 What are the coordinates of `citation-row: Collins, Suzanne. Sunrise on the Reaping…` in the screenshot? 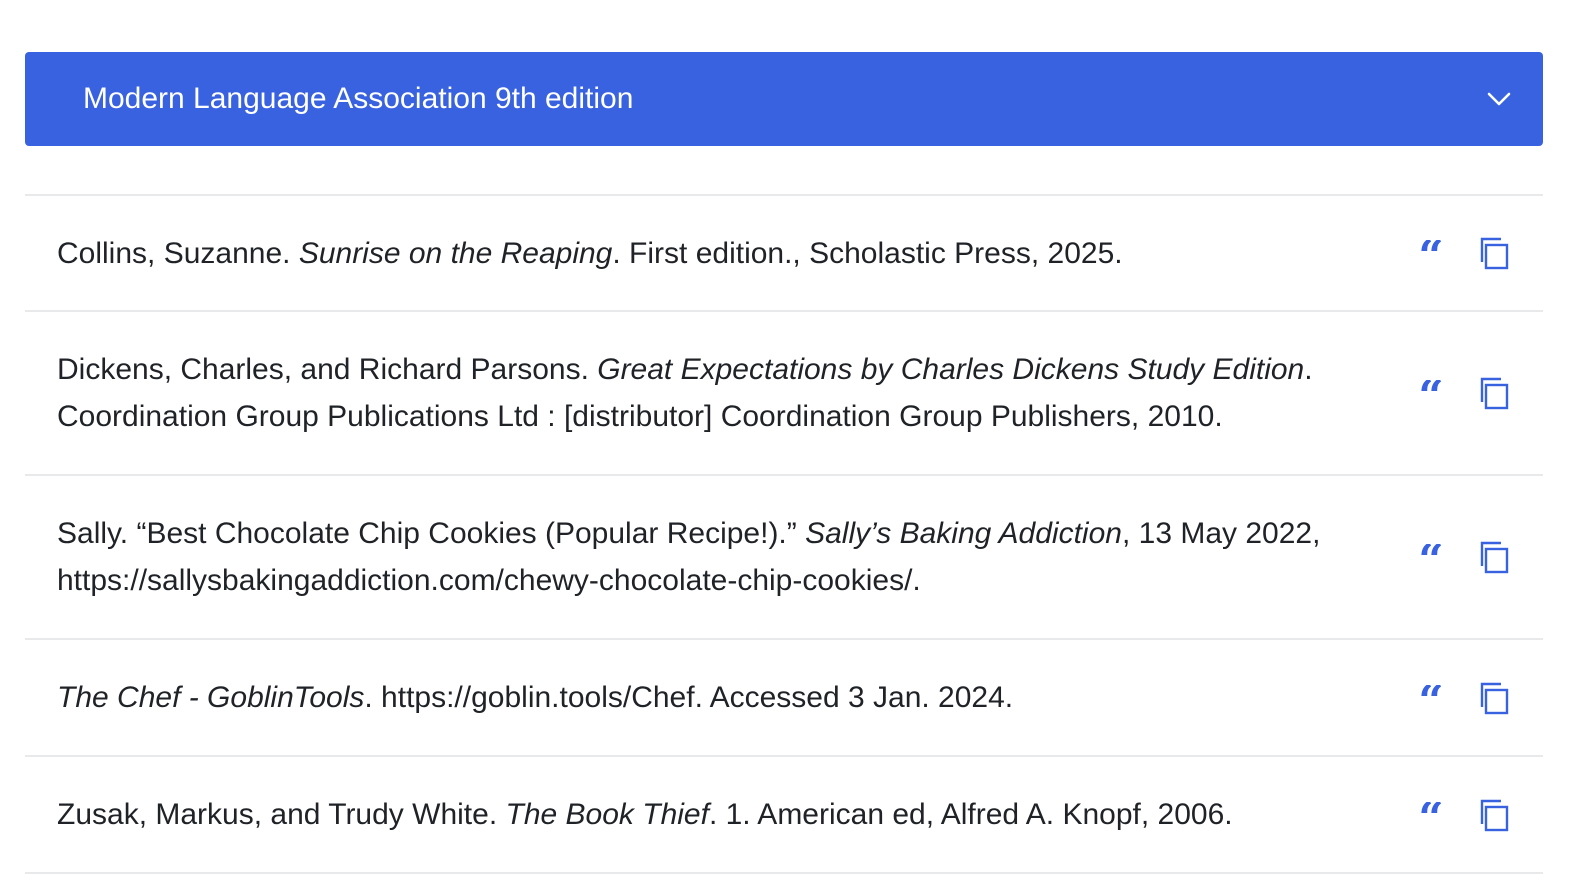 It's located at (784, 253).